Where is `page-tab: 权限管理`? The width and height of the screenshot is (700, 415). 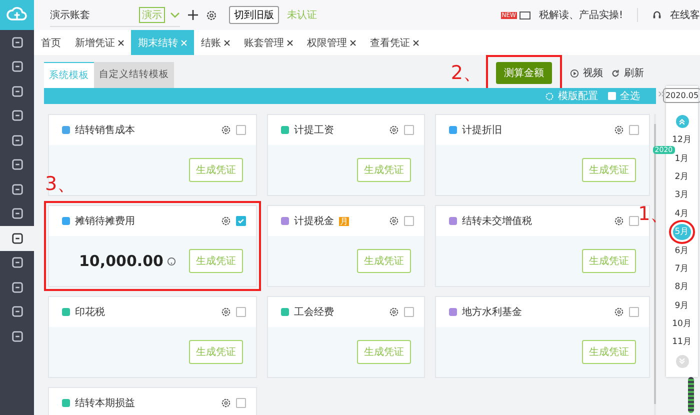
page-tab: 权限管理 is located at coordinates (331, 42).